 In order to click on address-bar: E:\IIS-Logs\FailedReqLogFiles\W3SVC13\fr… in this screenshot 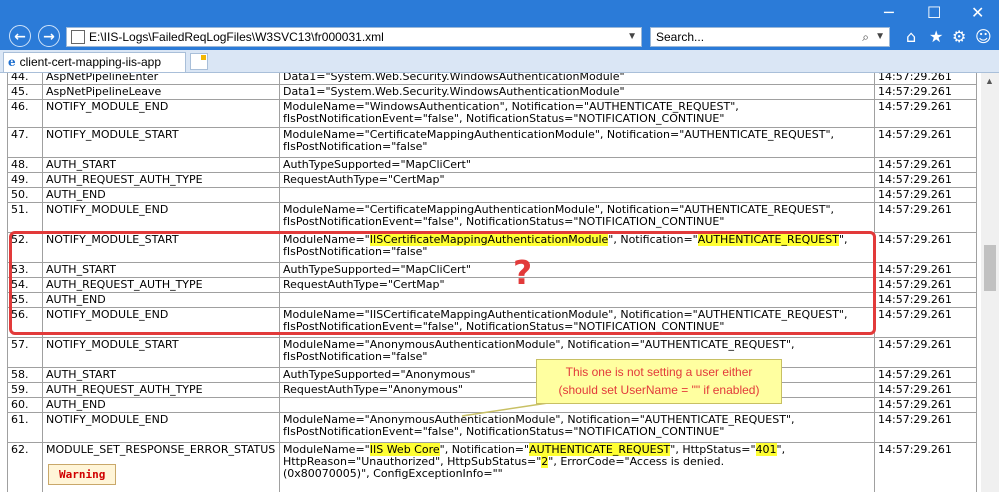, I will do `click(354, 37)`.